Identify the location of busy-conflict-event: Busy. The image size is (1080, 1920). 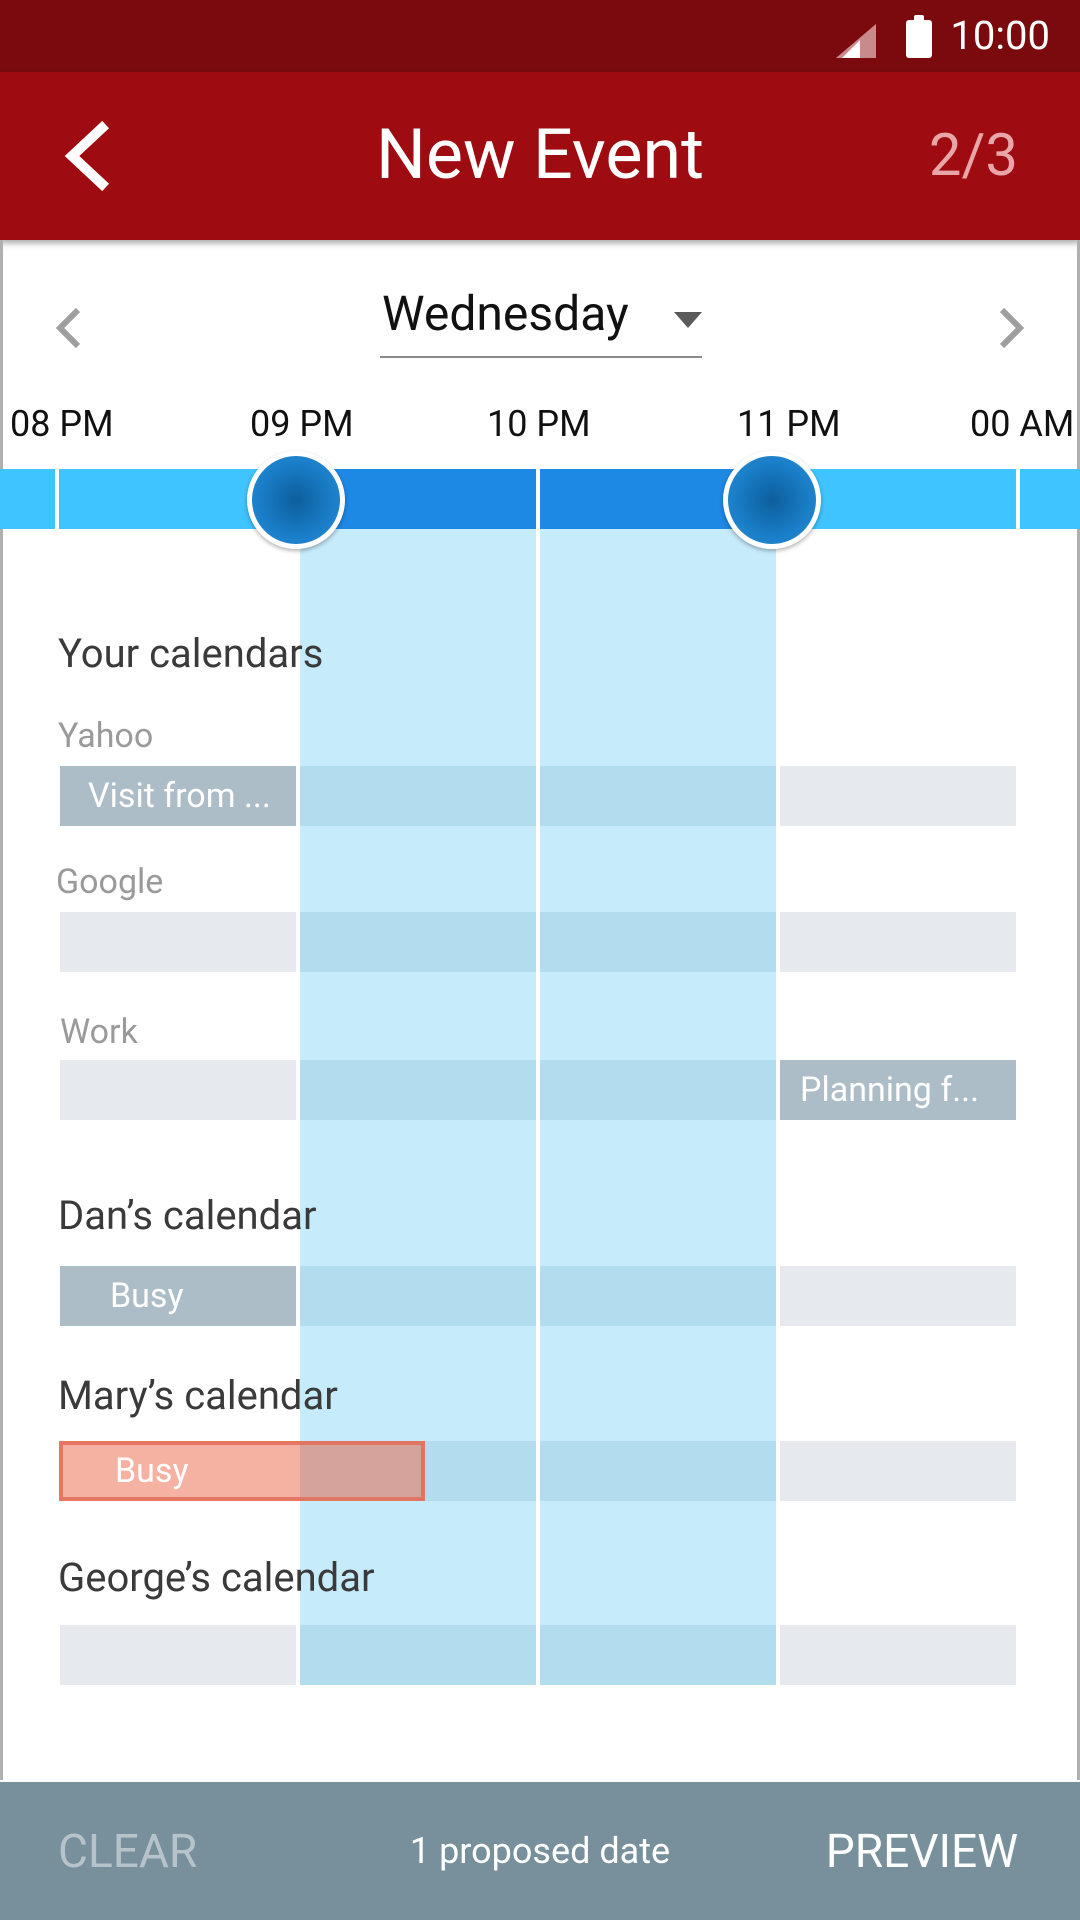
(242, 1471).